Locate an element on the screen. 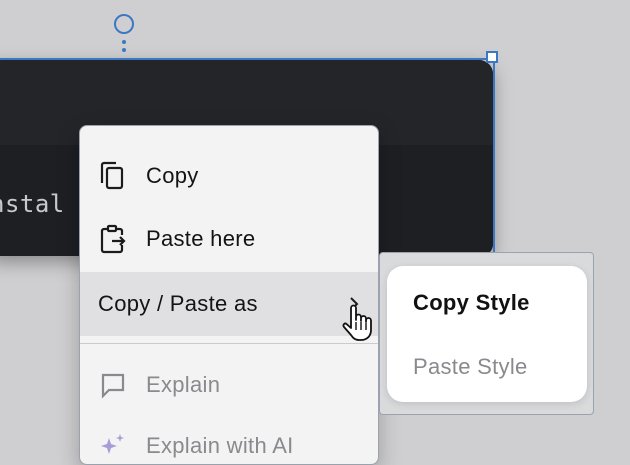 This screenshot has width=630, height=465. menu-item-copy-paste-as: Copy / Paste as is located at coordinates (229, 304).